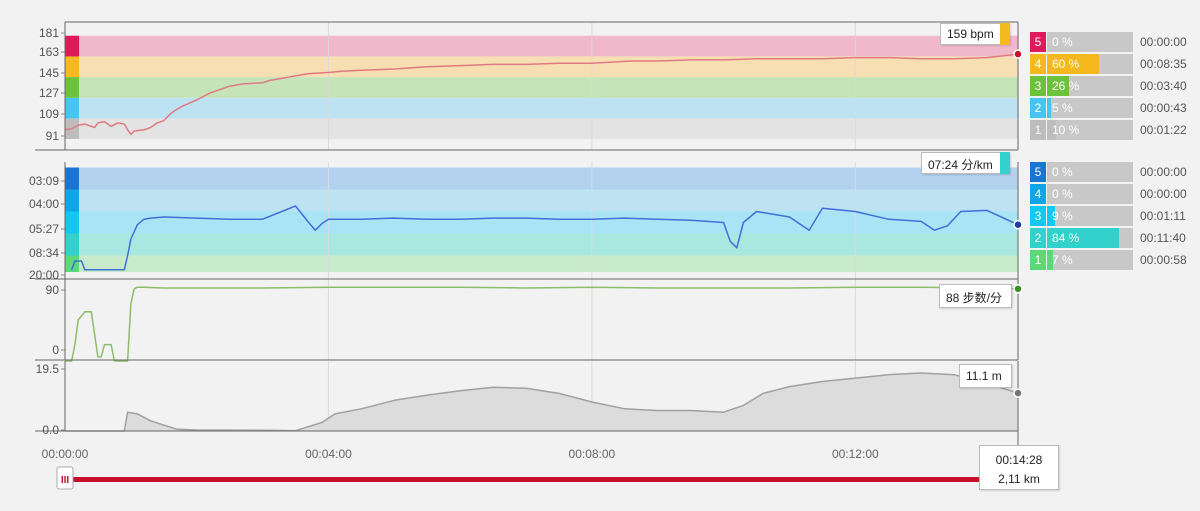 The height and width of the screenshot is (511, 1200). I want to click on elevation-area, so click(541, 402).